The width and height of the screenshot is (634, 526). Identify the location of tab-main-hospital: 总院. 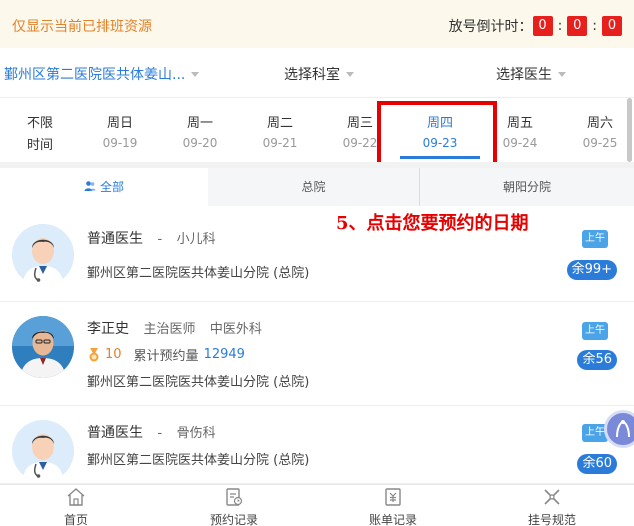
(314, 187).